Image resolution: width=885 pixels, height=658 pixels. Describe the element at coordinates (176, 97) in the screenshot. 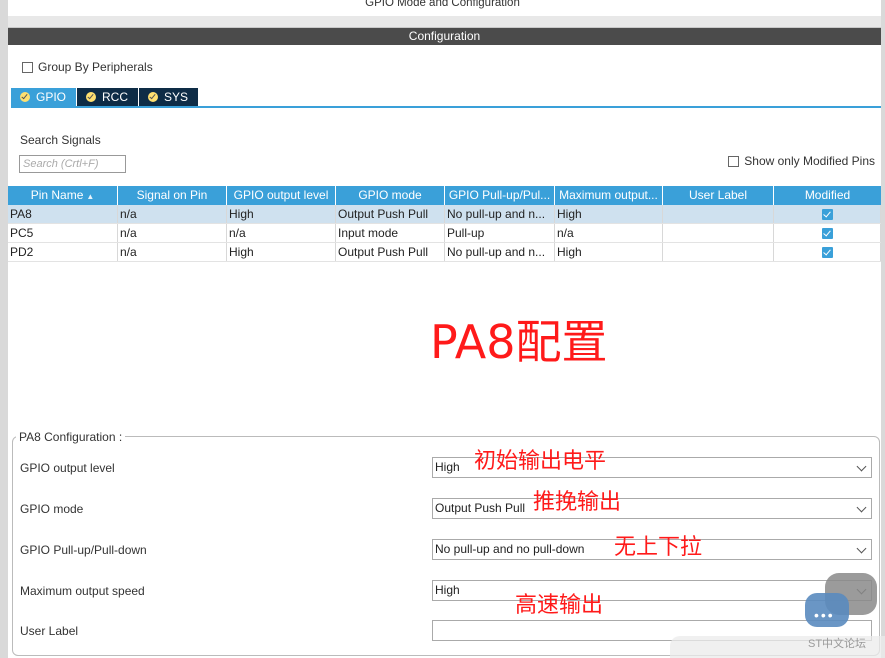

I see `tab-sys-label: SYS` at that location.